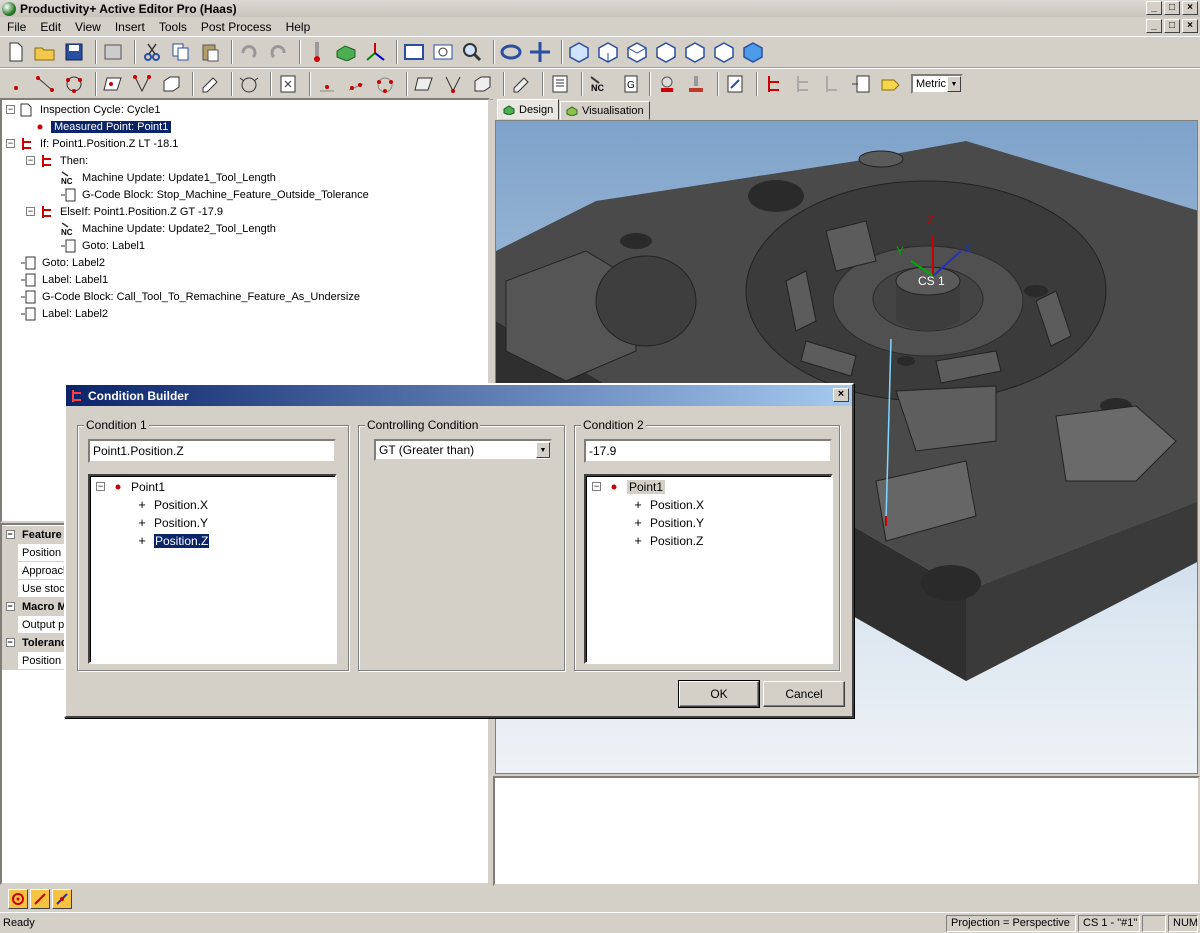 This screenshot has width=1200, height=933. What do you see at coordinates (861, 84) in the screenshot?
I see `goto-icon` at bounding box center [861, 84].